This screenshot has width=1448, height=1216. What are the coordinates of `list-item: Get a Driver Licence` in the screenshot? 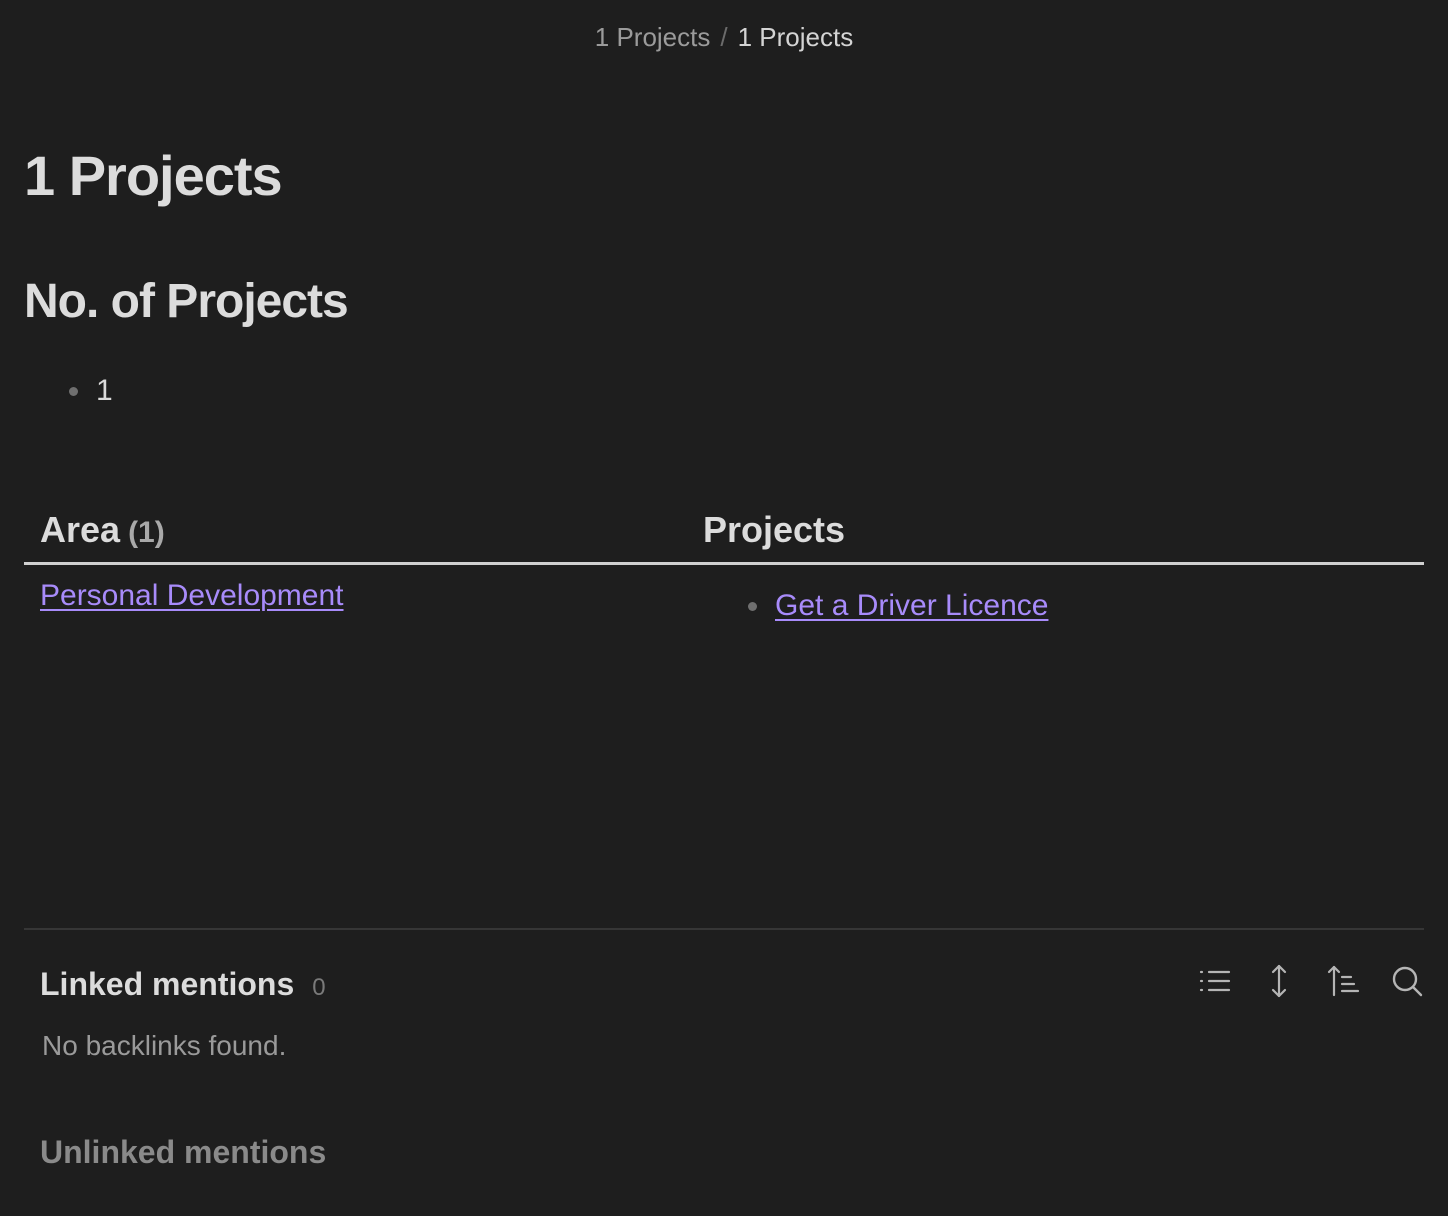 It's located at (895, 606).